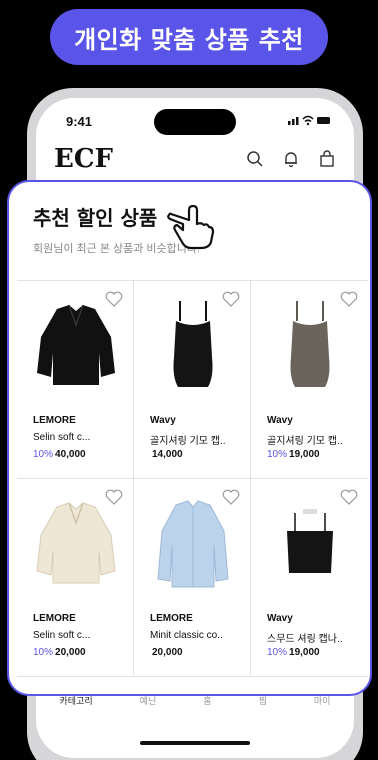  Describe the element at coordinates (327, 159) in the screenshot. I see `shopping-bag-icon` at that location.